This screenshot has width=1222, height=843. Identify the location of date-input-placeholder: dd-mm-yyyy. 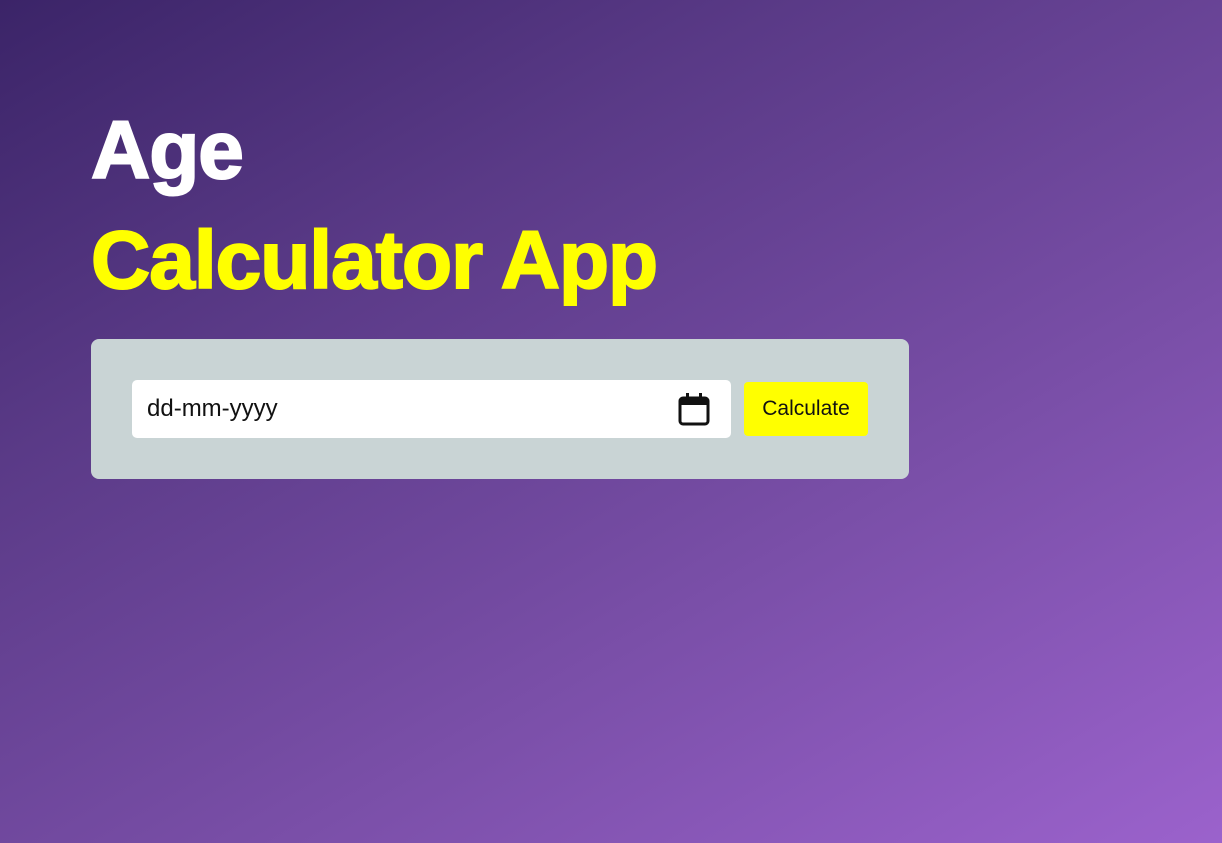
(212, 408).